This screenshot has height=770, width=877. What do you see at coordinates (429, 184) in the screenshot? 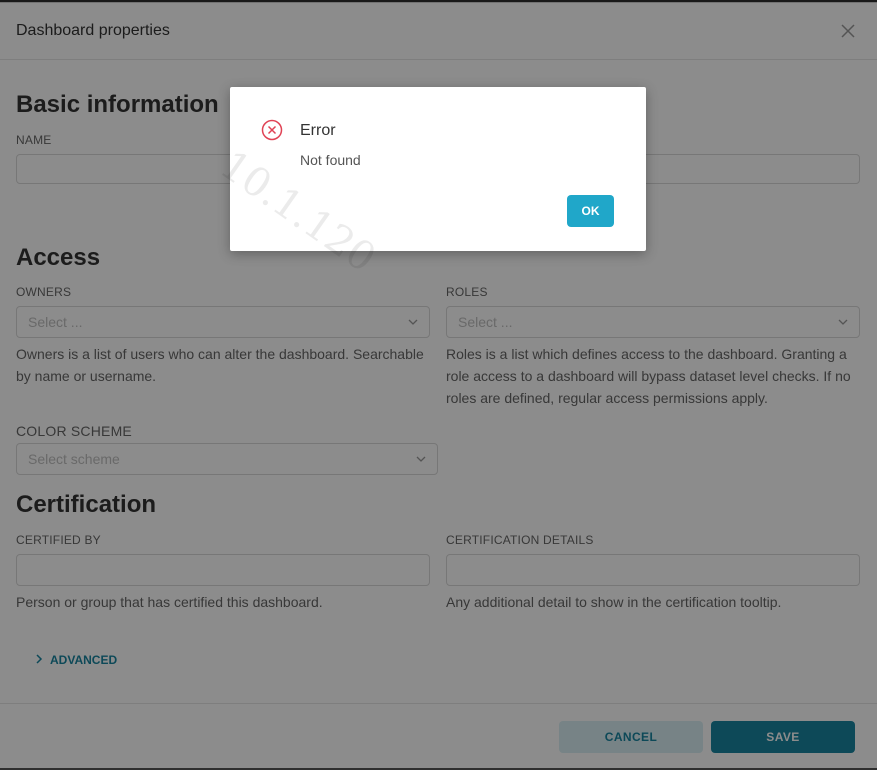
I see `error-dialog: Error Not found 10.1.120 OK` at bounding box center [429, 184].